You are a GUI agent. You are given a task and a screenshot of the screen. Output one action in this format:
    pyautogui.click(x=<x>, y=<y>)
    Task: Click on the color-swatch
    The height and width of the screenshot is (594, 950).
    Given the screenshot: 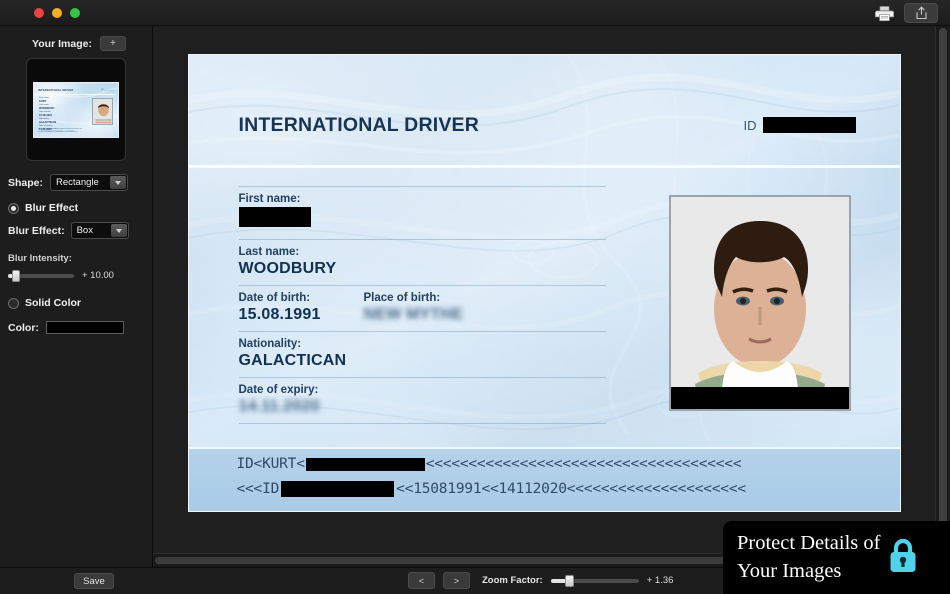 What is the action you would take?
    pyautogui.click(x=84, y=327)
    